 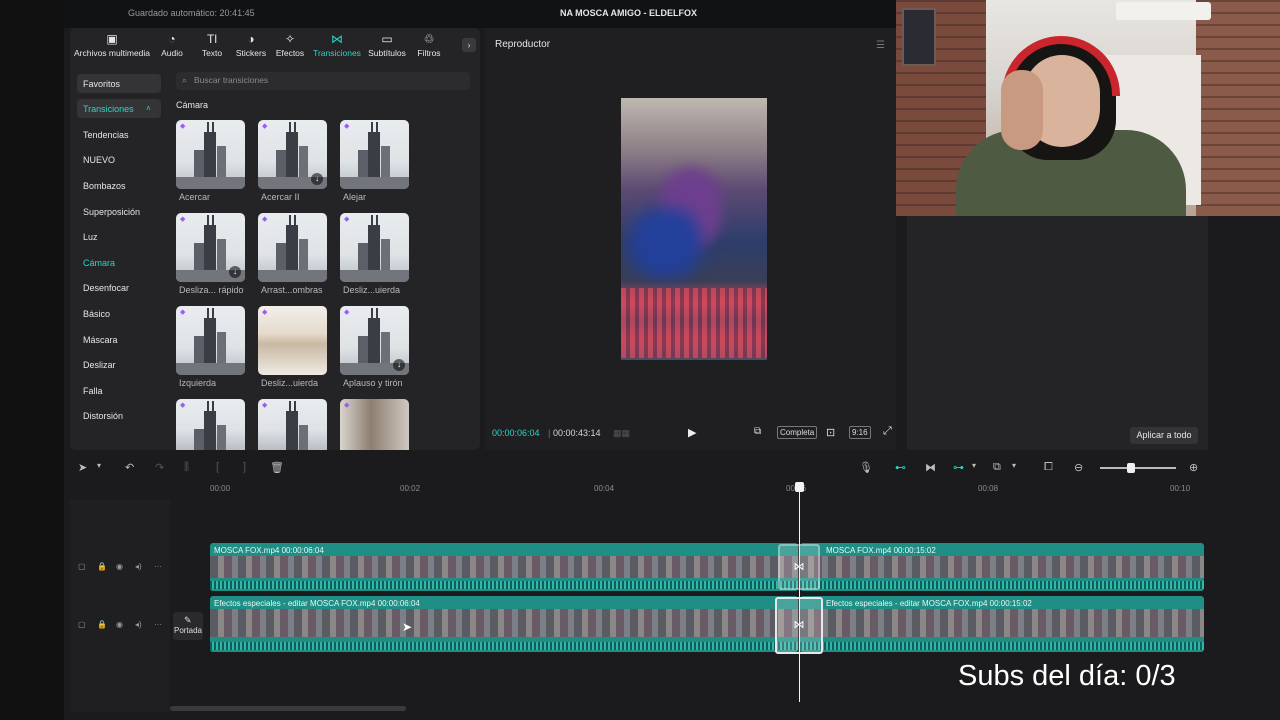 I want to click on tab-media: ▣ Archivos multimedia, so click(x=112, y=45).